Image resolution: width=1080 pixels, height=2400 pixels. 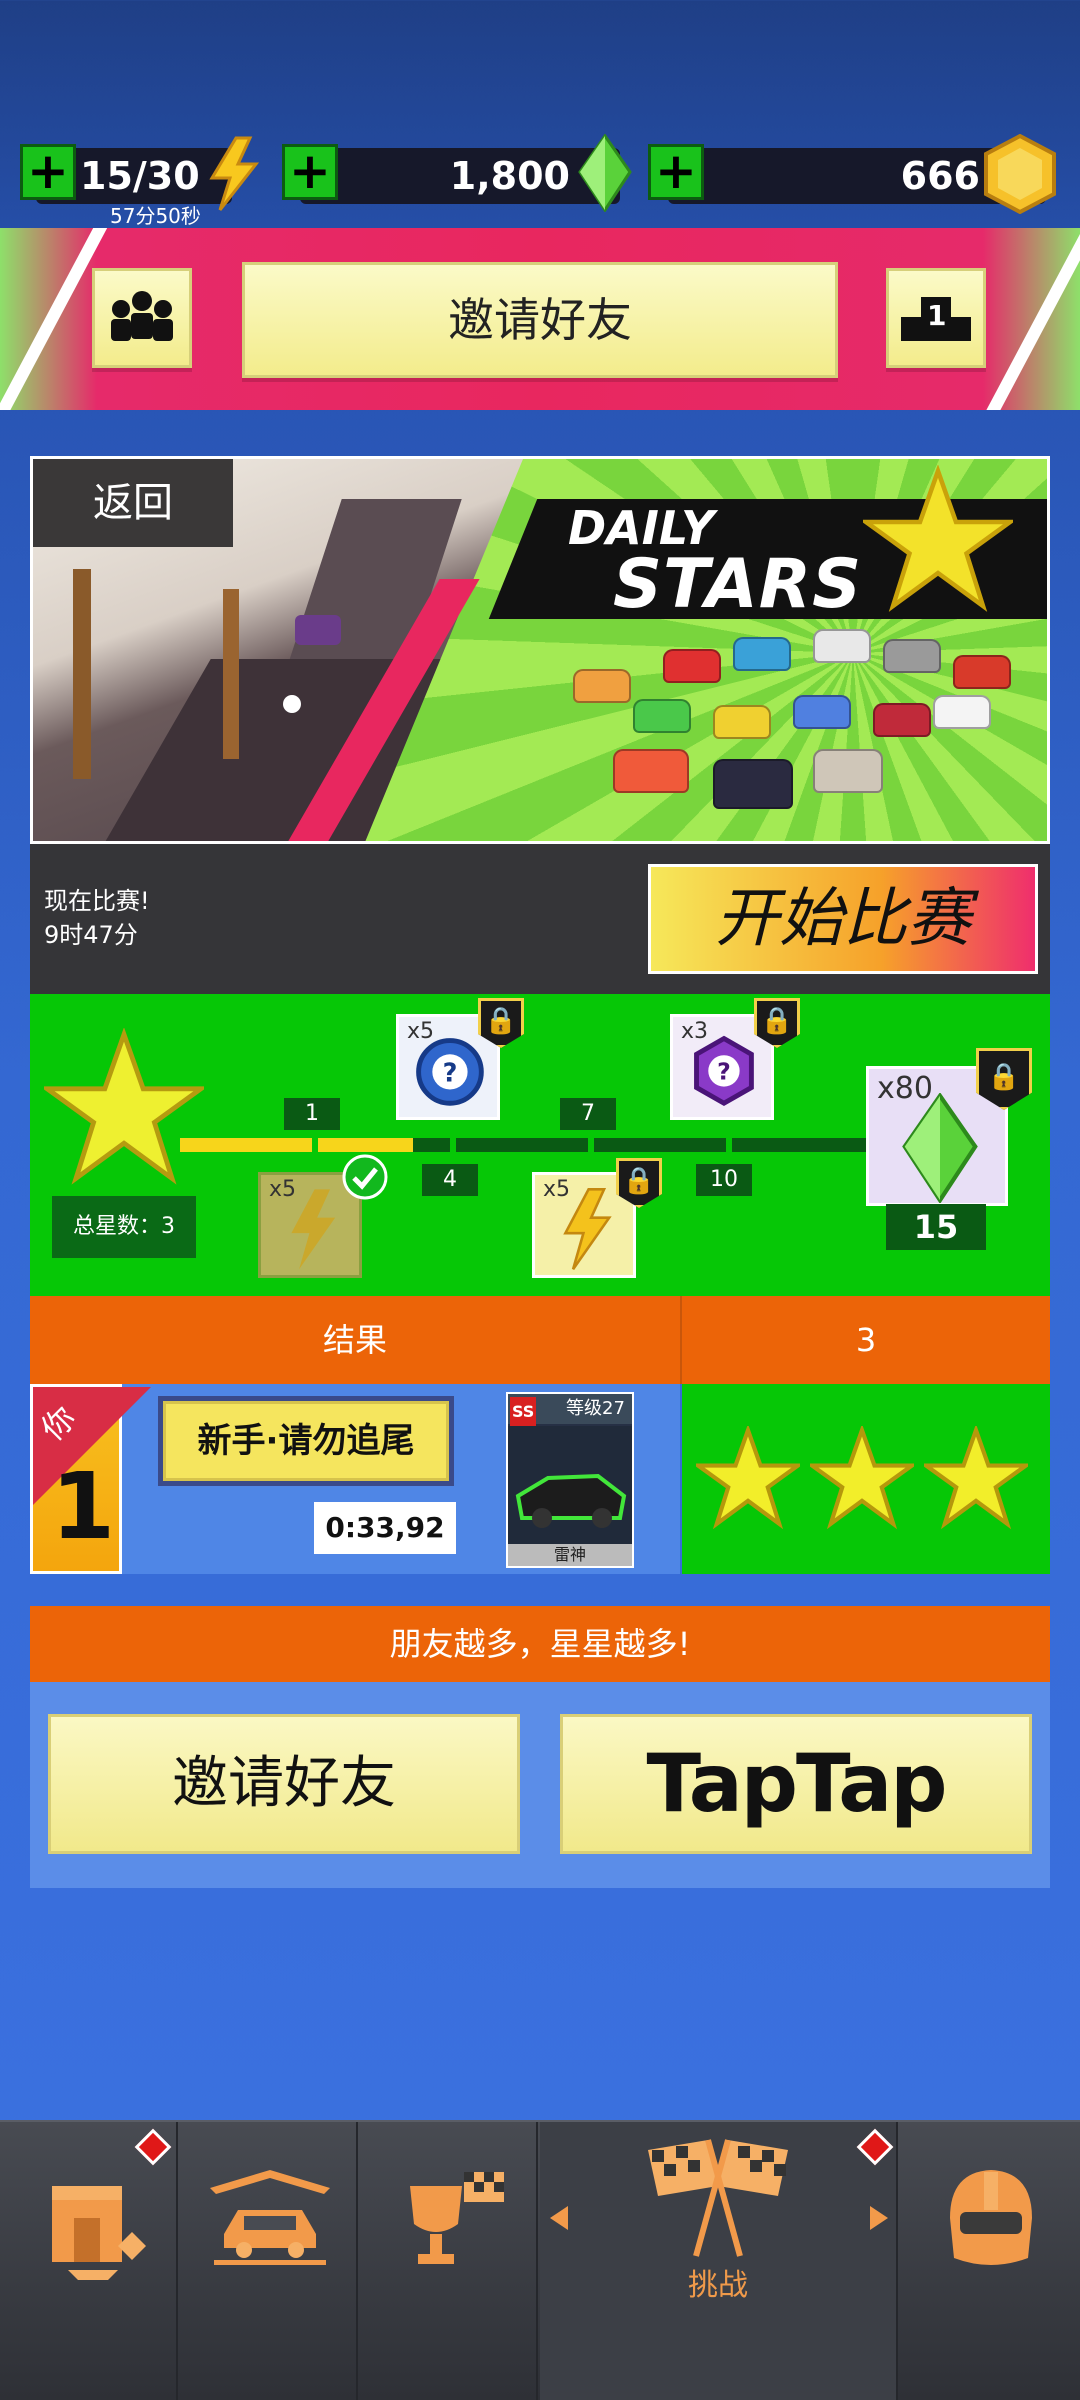 I want to click on chevron-right-icon, so click(x=879, y=2218).